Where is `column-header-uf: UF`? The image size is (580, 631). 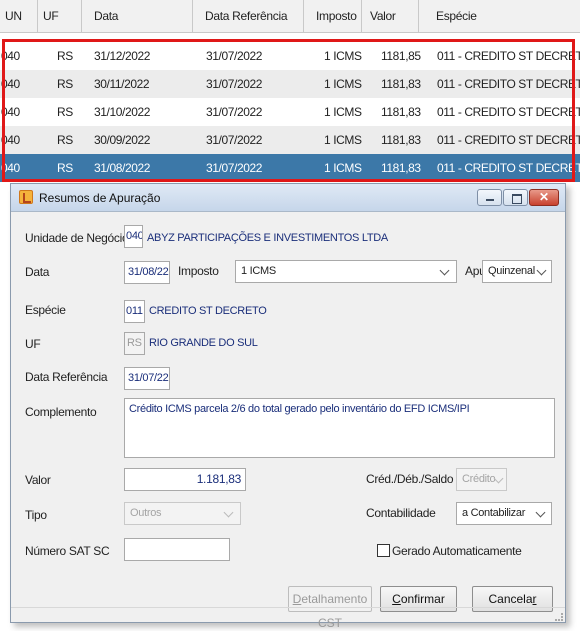 column-header-uf: UF is located at coordinates (60, 16).